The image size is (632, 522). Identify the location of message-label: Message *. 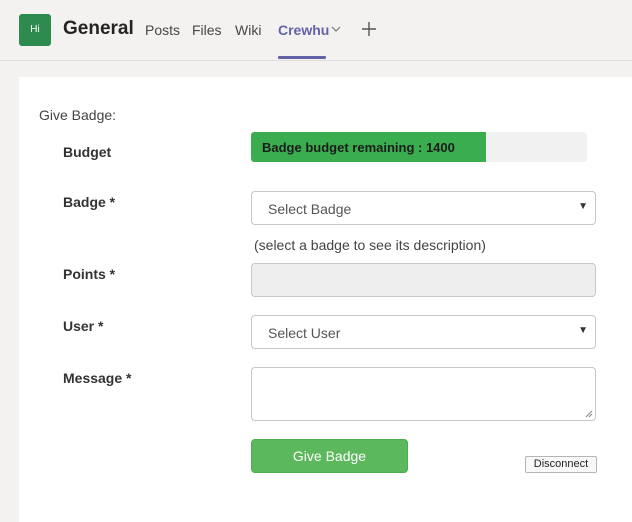
(97, 378).